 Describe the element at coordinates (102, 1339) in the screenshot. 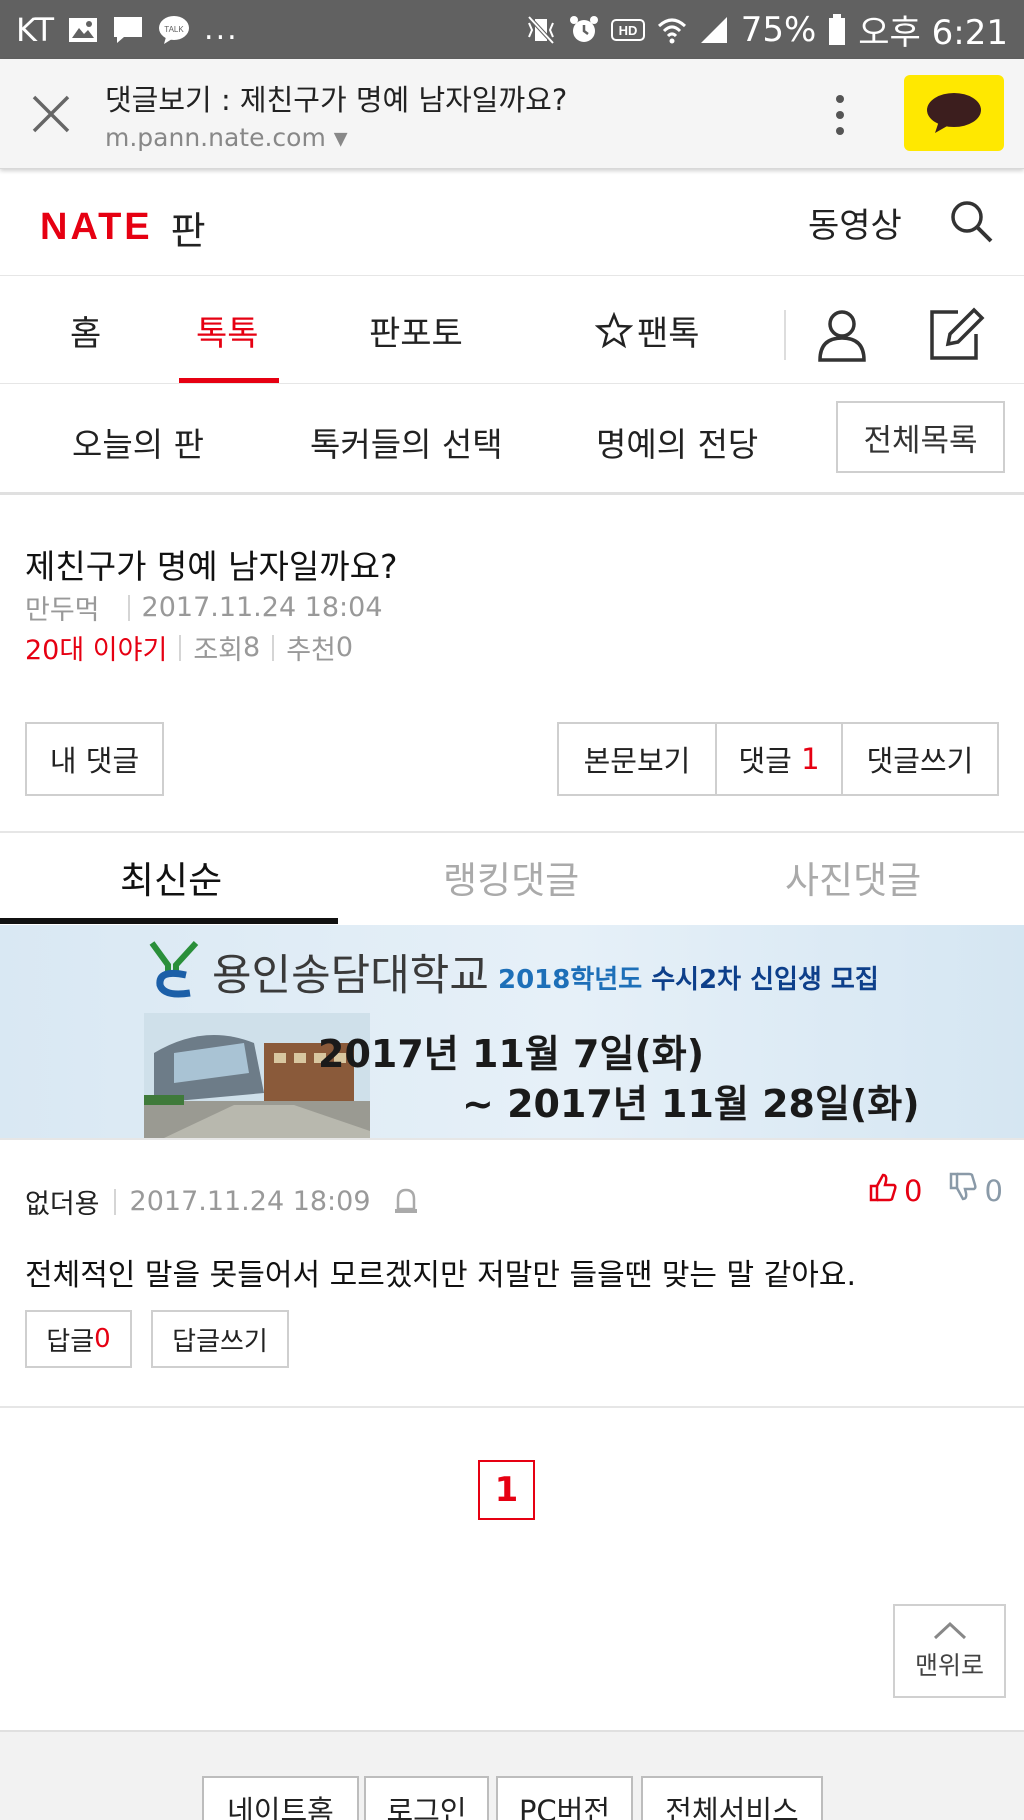

I see `reply-count: 0` at that location.